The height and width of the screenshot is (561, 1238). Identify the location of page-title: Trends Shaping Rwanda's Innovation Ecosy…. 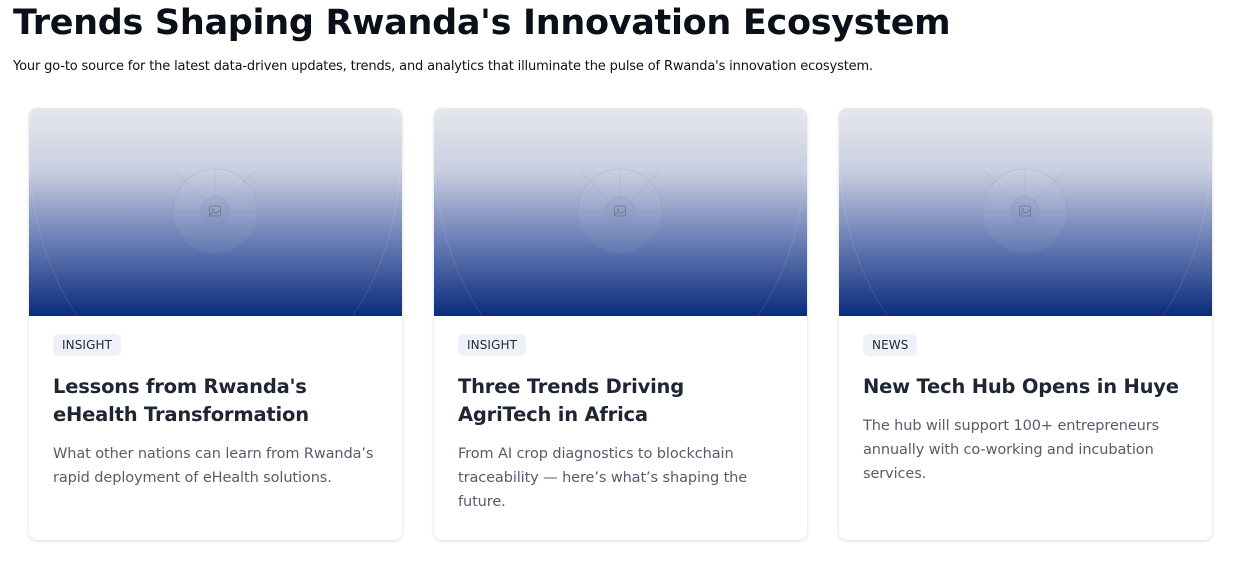
(482, 23).